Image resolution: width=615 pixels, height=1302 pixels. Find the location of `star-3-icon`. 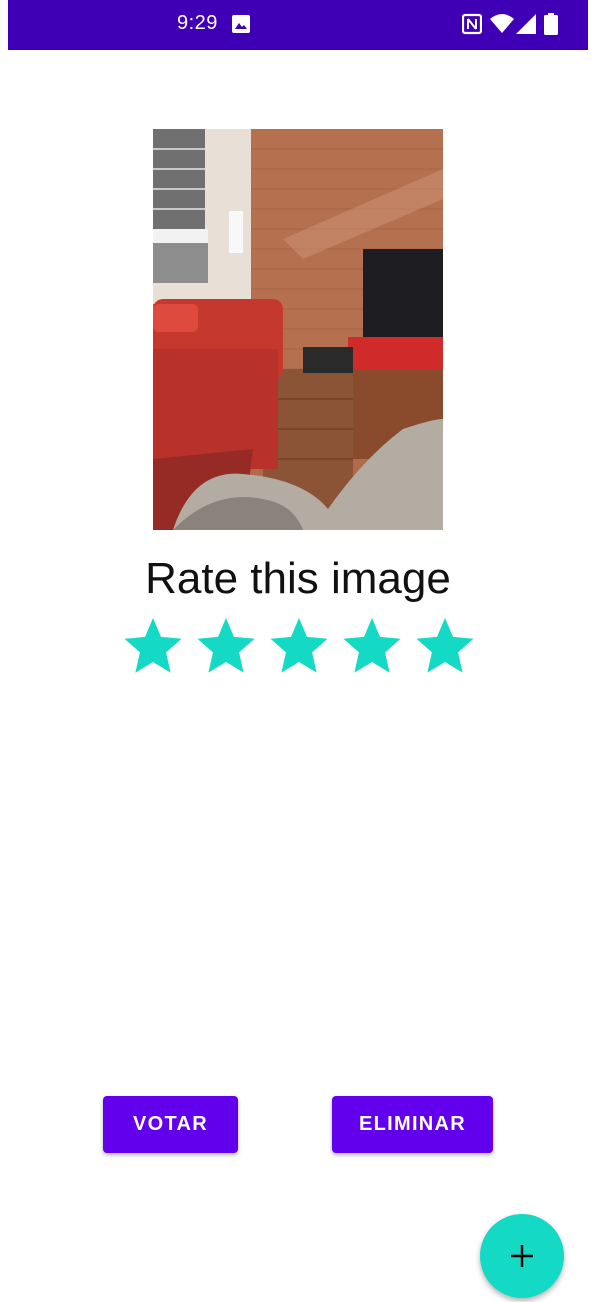

star-3-icon is located at coordinates (299, 646).